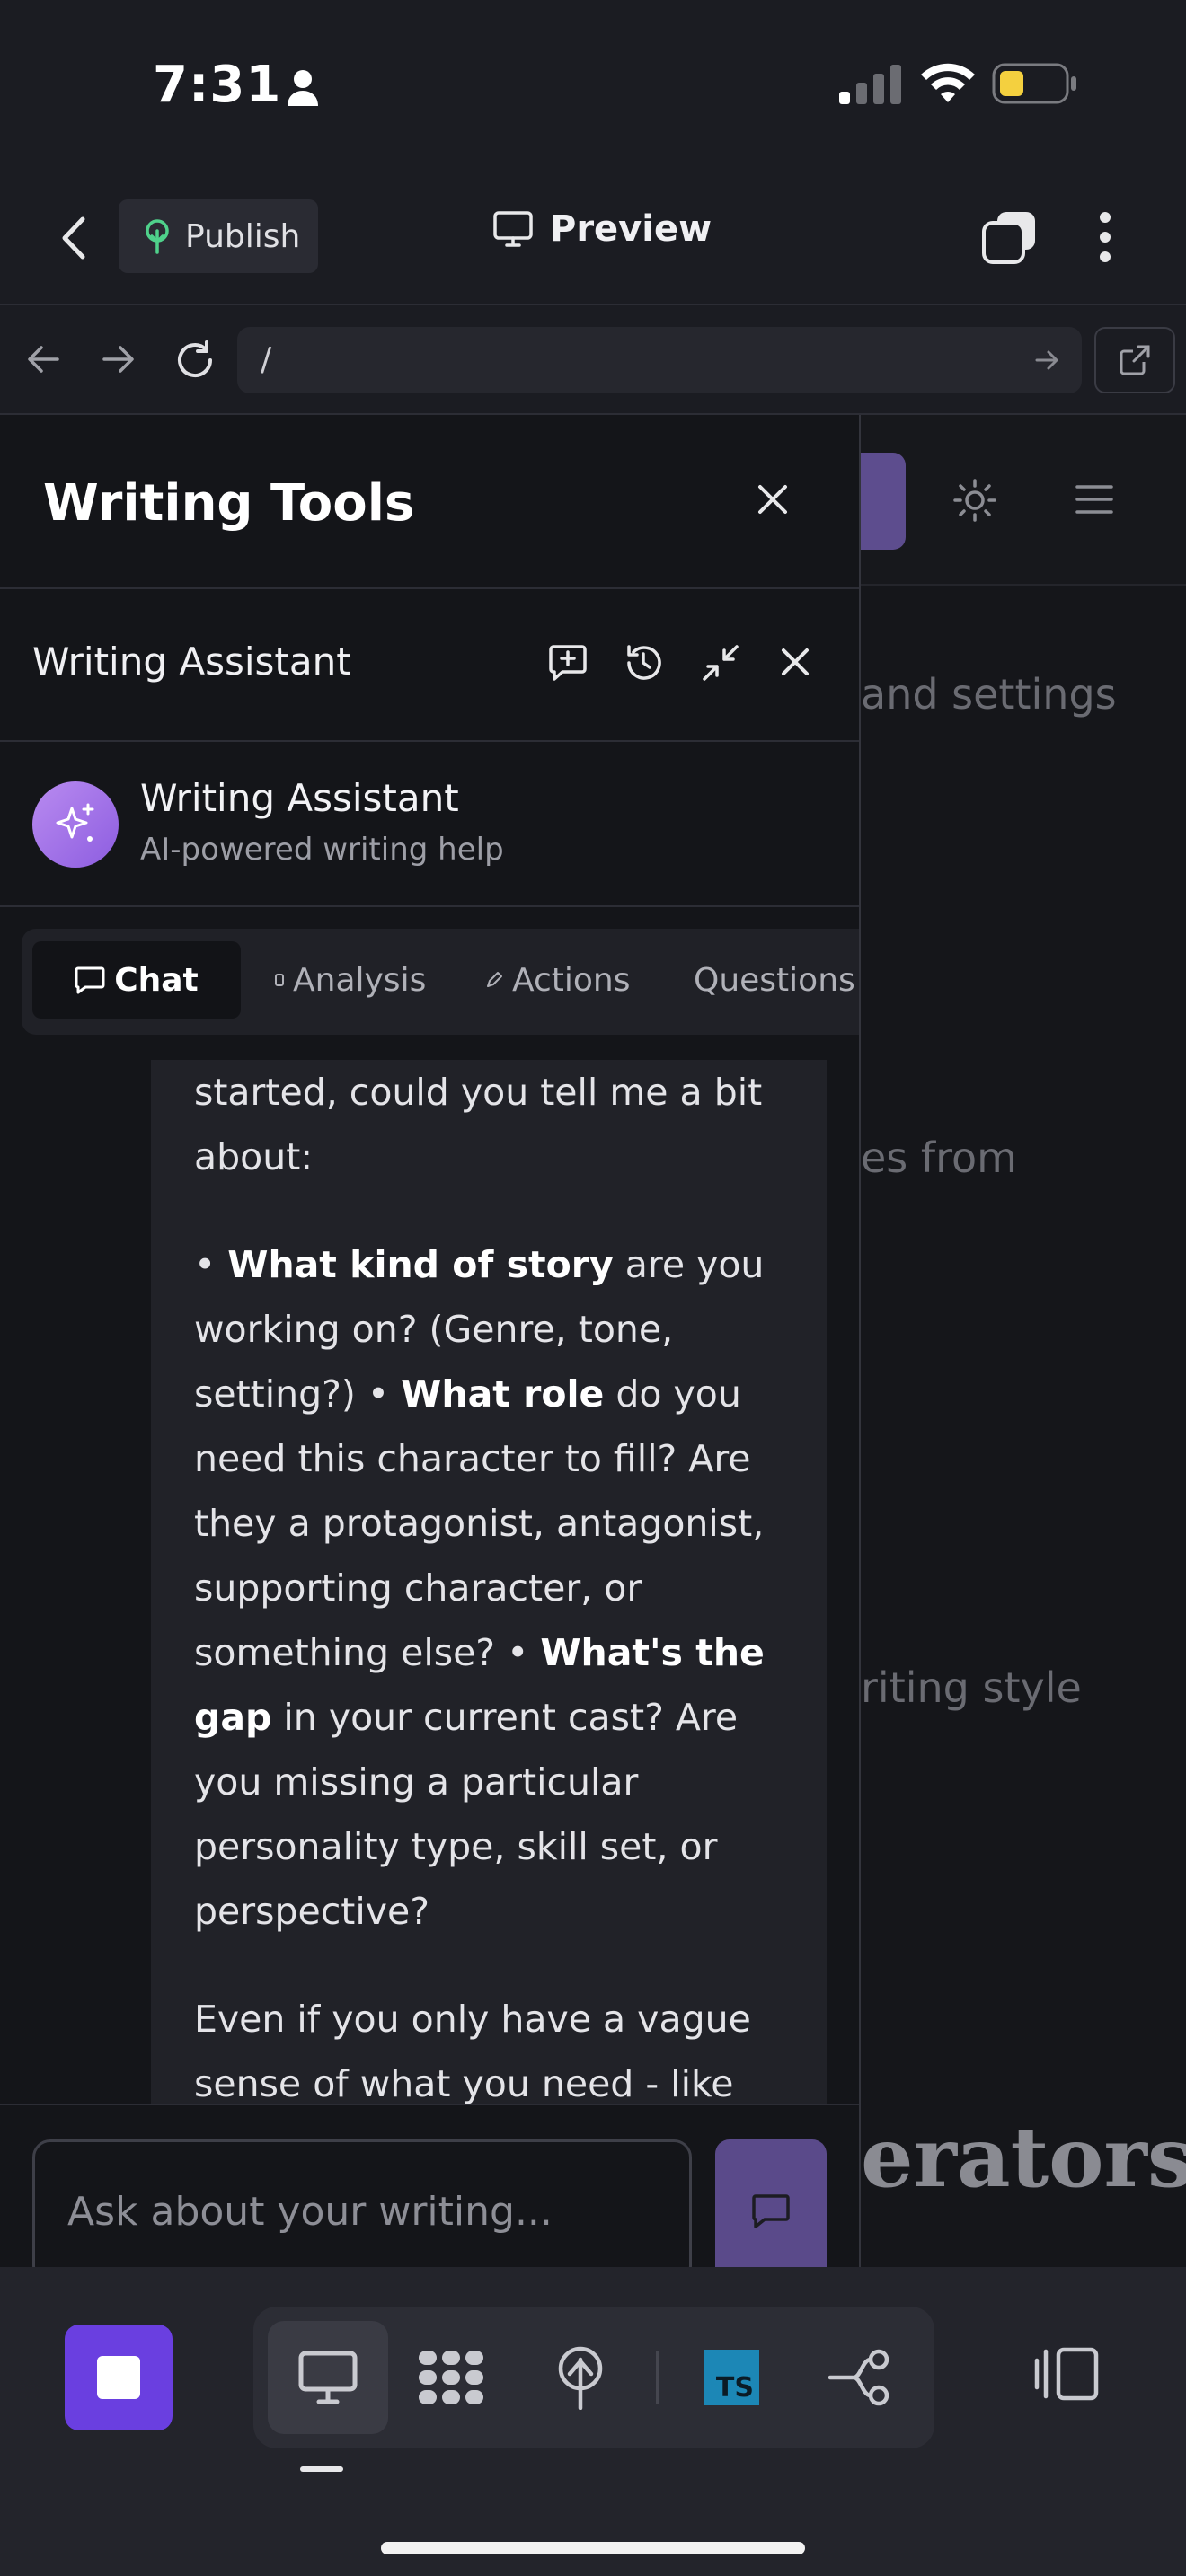  I want to click on bold-phrase: What kind of story, so click(420, 1264).